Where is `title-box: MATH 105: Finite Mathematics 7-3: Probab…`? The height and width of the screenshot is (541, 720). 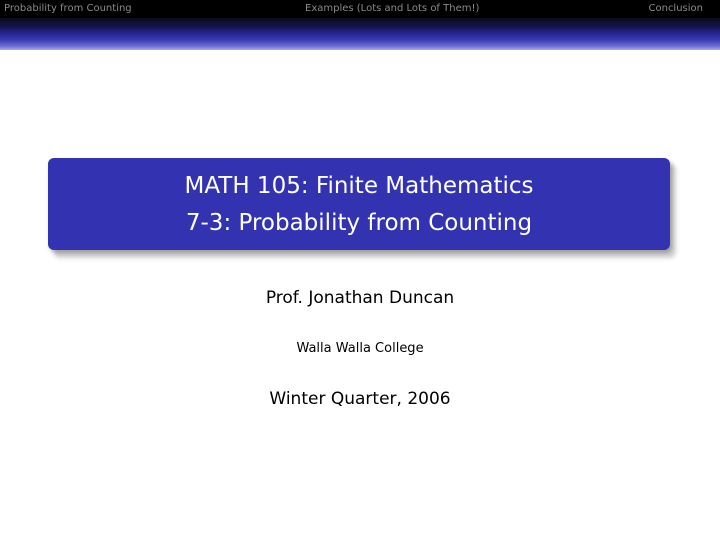 title-box: MATH 105: Finite Mathematics 7-3: Probab… is located at coordinates (359, 204).